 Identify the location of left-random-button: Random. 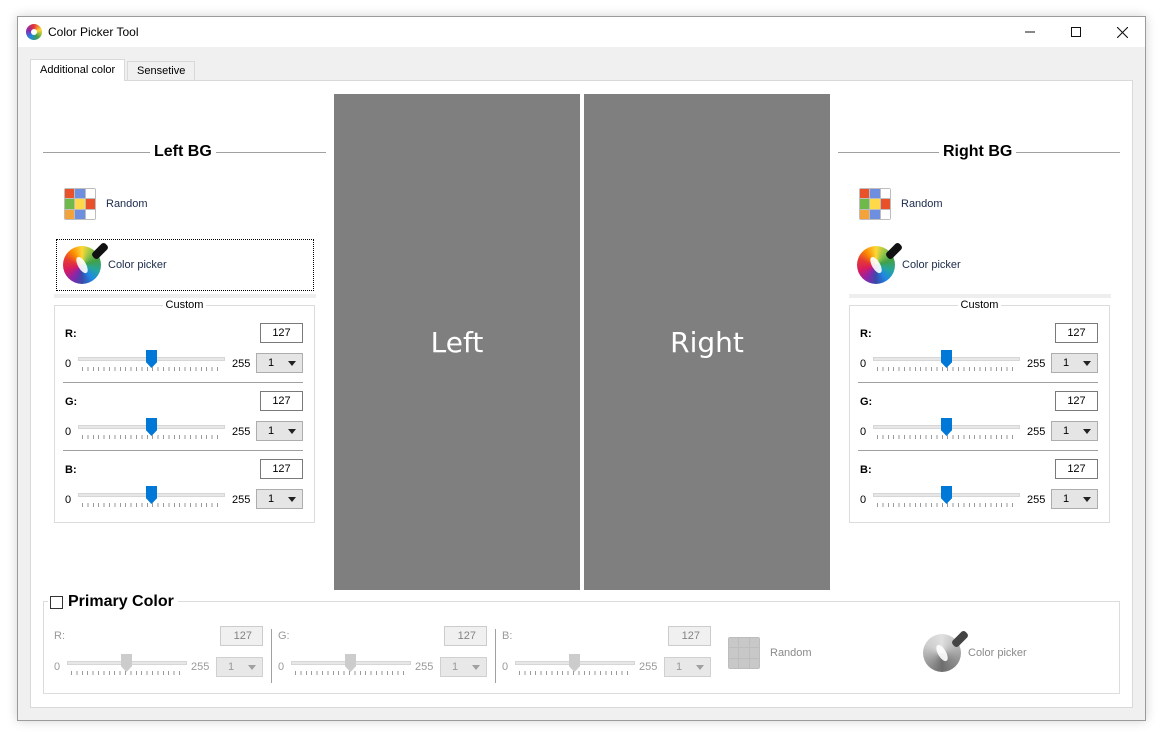
(134, 204).